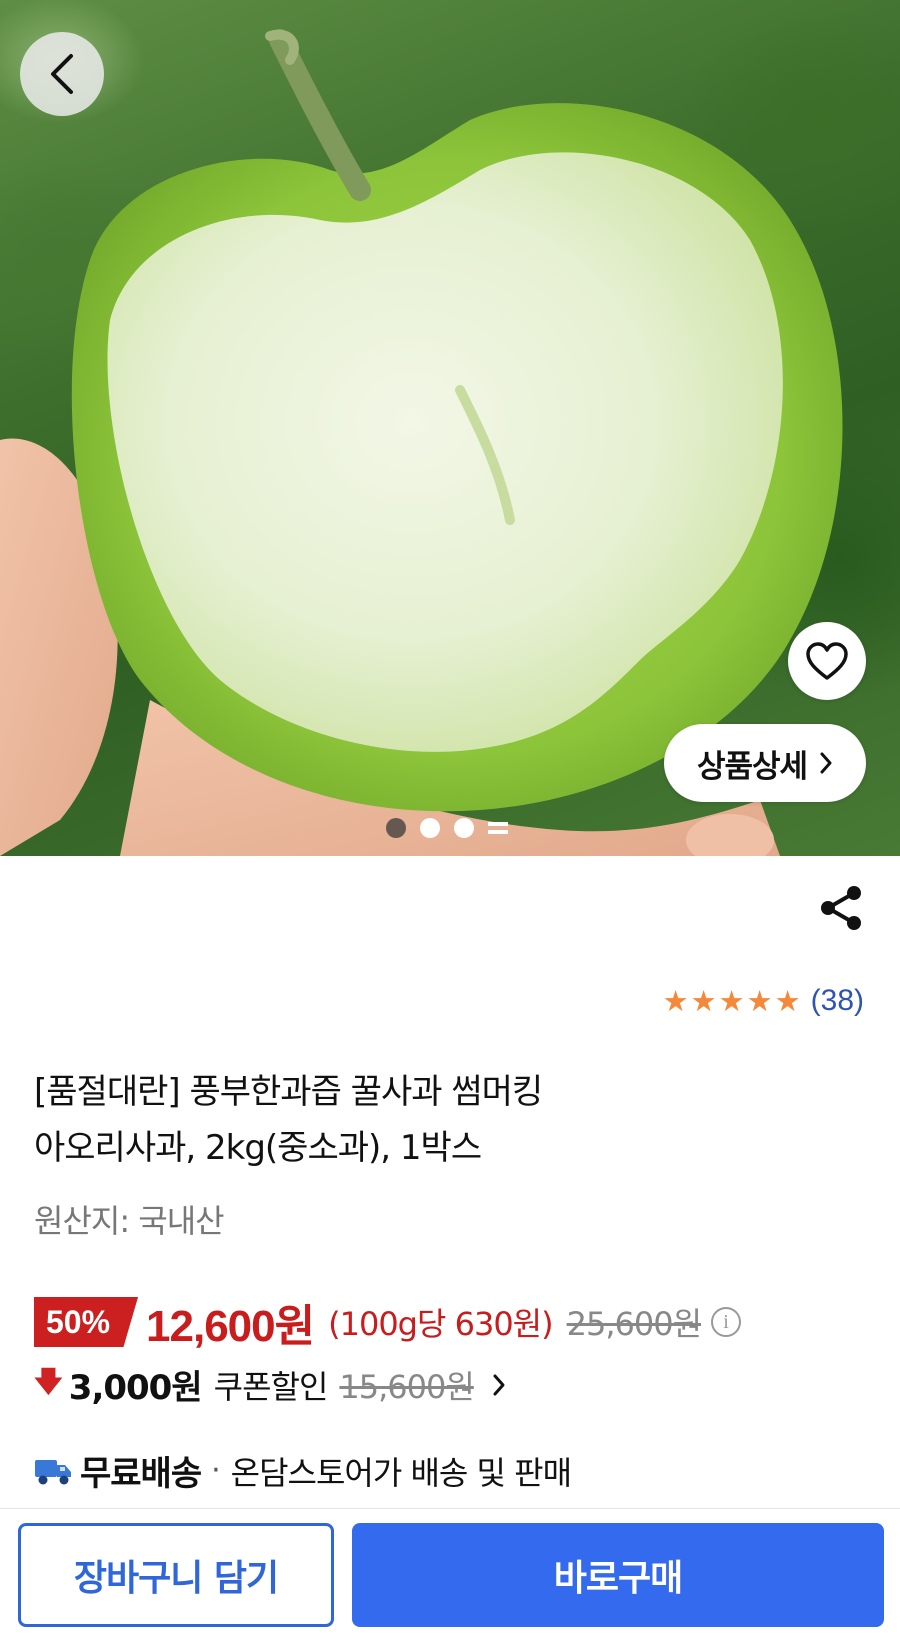  I want to click on product-detail-button: 상품상세, so click(765, 763).